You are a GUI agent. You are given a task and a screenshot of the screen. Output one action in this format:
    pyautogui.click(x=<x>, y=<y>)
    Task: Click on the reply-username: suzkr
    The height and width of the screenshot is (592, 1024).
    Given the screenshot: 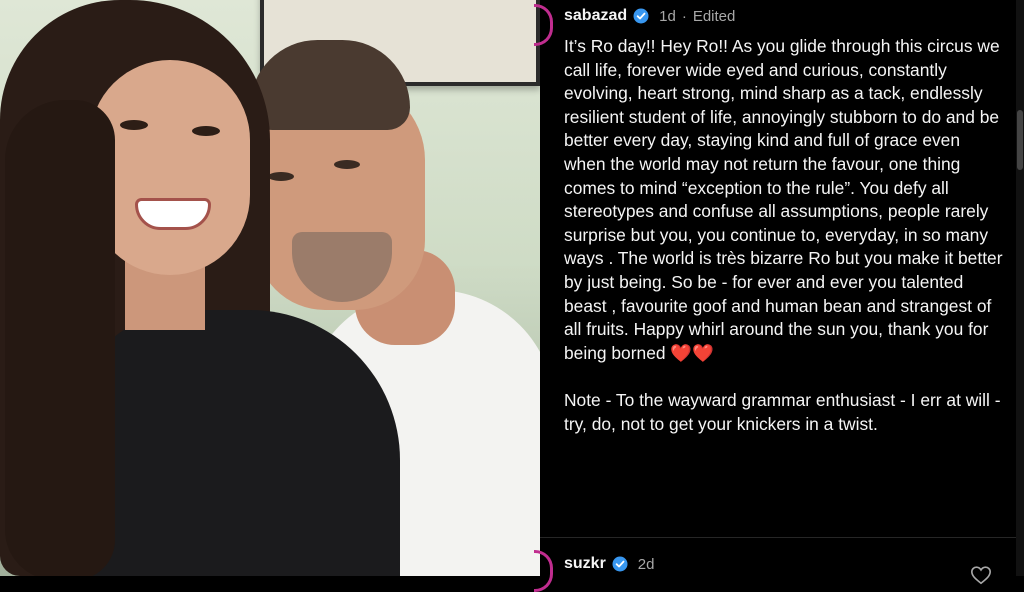 What is the action you would take?
    pyautogui.click(x=585, y=564)
    